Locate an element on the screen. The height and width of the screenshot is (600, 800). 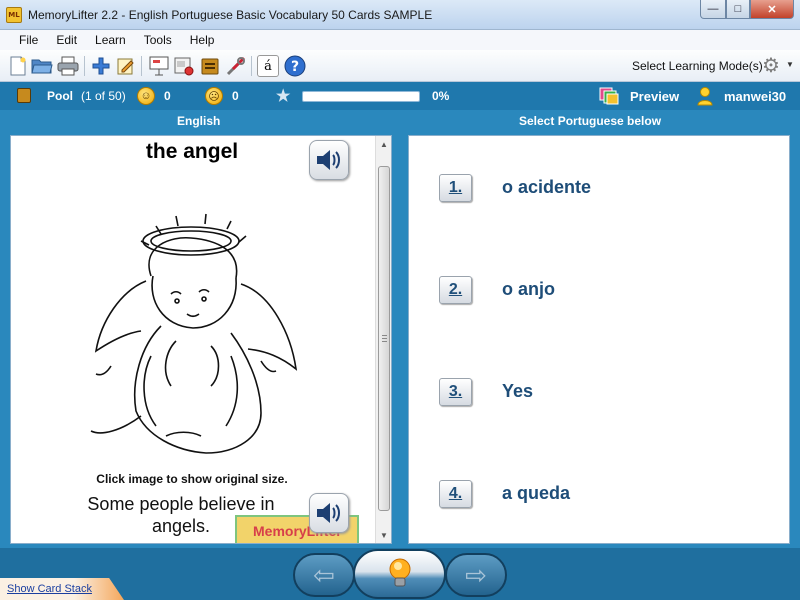
lightbulb-icon is located at coordinates (399, 572).